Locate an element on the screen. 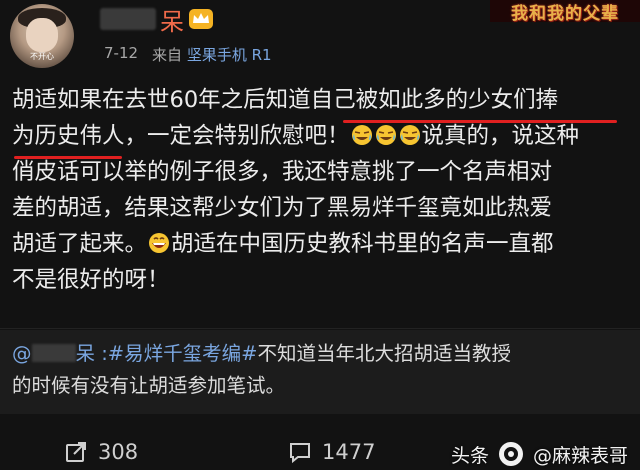  avatar: 不开心 is located at coordinates (42, 36).